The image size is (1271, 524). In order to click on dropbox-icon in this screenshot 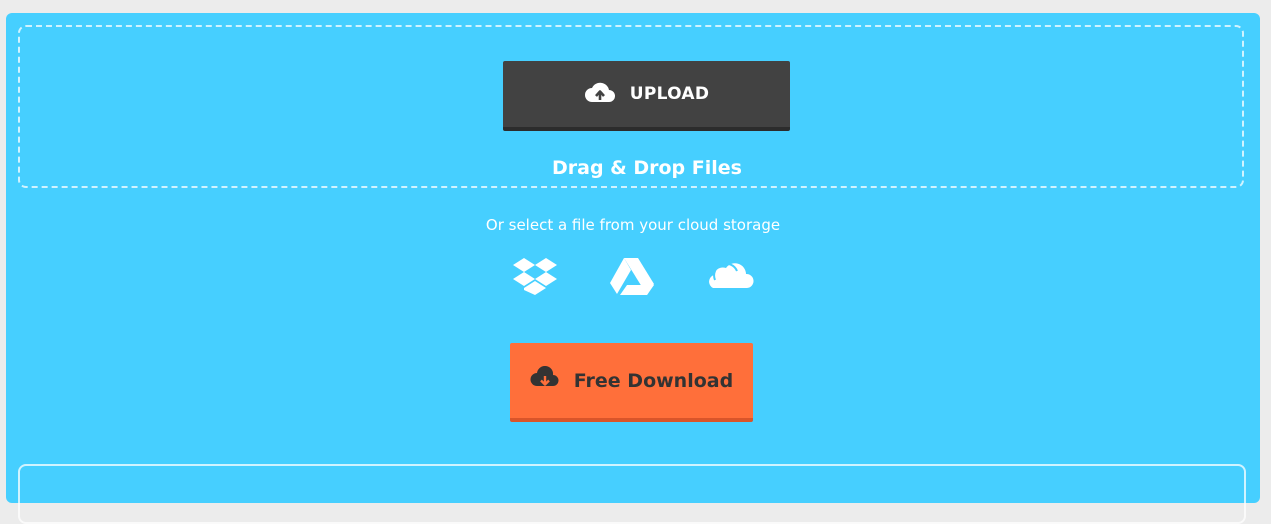, I will do `click(535, 280)`.